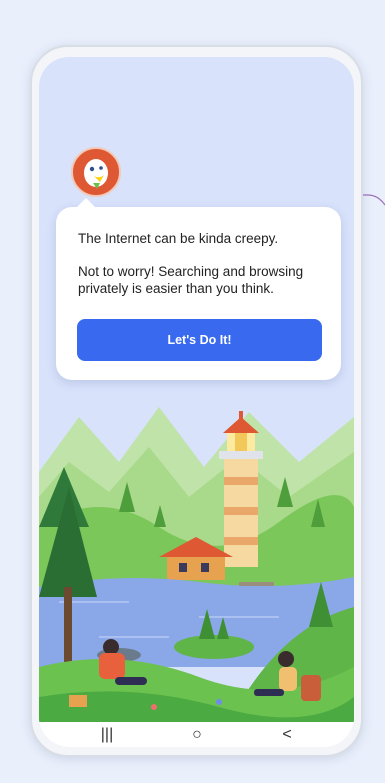  I want to click on system-navigation-bar: ||| ○ <, so click(196, 734).